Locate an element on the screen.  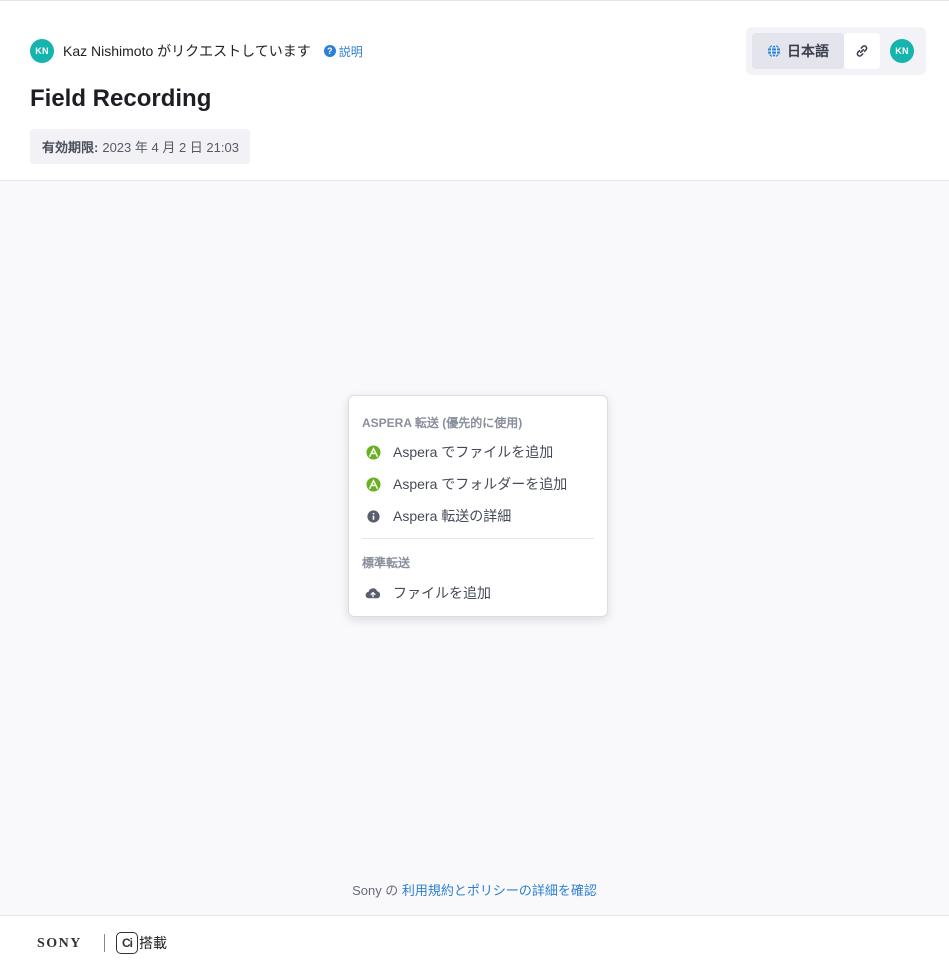
link-icon is located at coordinates (862, 51).